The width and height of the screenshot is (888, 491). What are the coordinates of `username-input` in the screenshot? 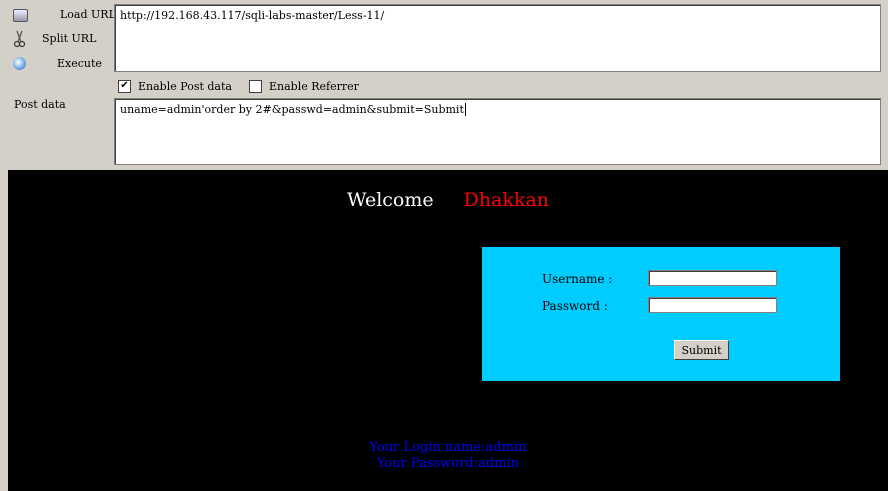 It's located at (712, 278).